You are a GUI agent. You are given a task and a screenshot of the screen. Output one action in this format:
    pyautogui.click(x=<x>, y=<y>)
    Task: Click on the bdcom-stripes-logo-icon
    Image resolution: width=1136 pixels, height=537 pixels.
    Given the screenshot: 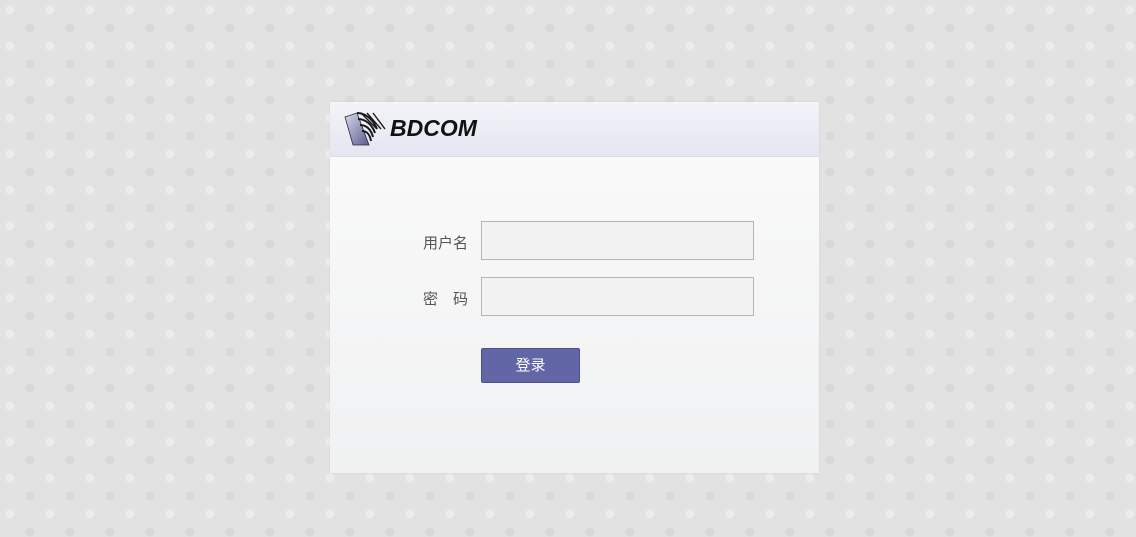 What is the action you would take?
    pyautogui.click(x=365, y=129)
    